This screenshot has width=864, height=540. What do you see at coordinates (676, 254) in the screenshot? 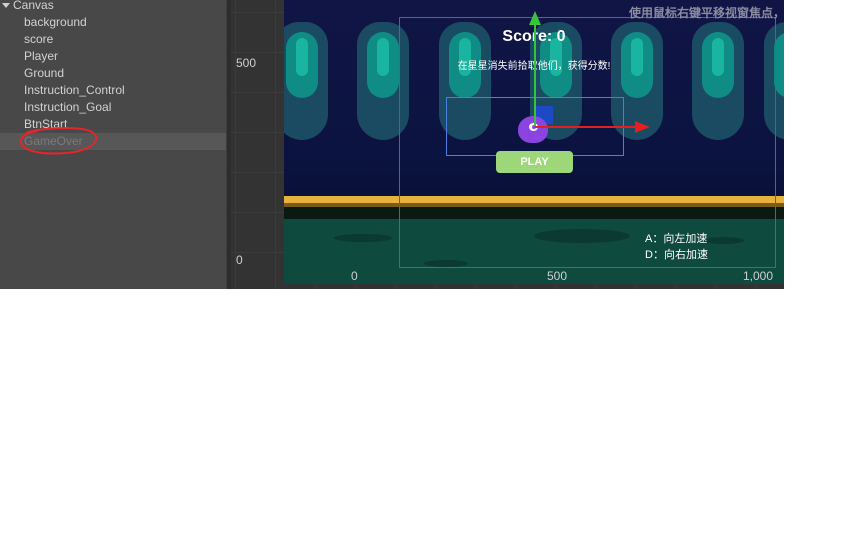
I see `instruction-control-d: D：向右加速` at bounding box center [676, 254].